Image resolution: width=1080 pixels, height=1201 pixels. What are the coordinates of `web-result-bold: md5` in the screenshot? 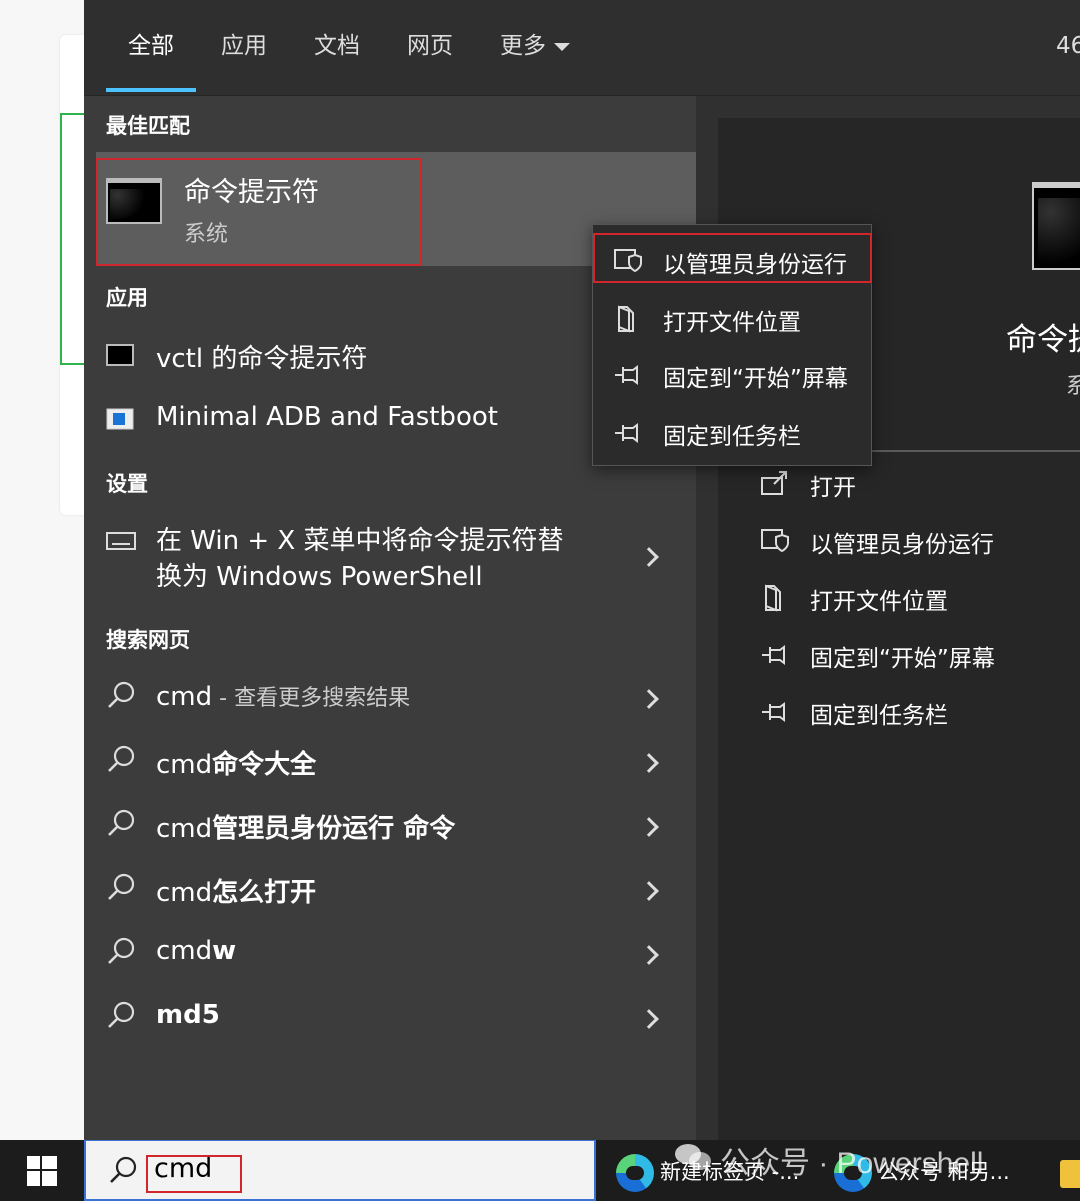 It's located at (188, 1015).